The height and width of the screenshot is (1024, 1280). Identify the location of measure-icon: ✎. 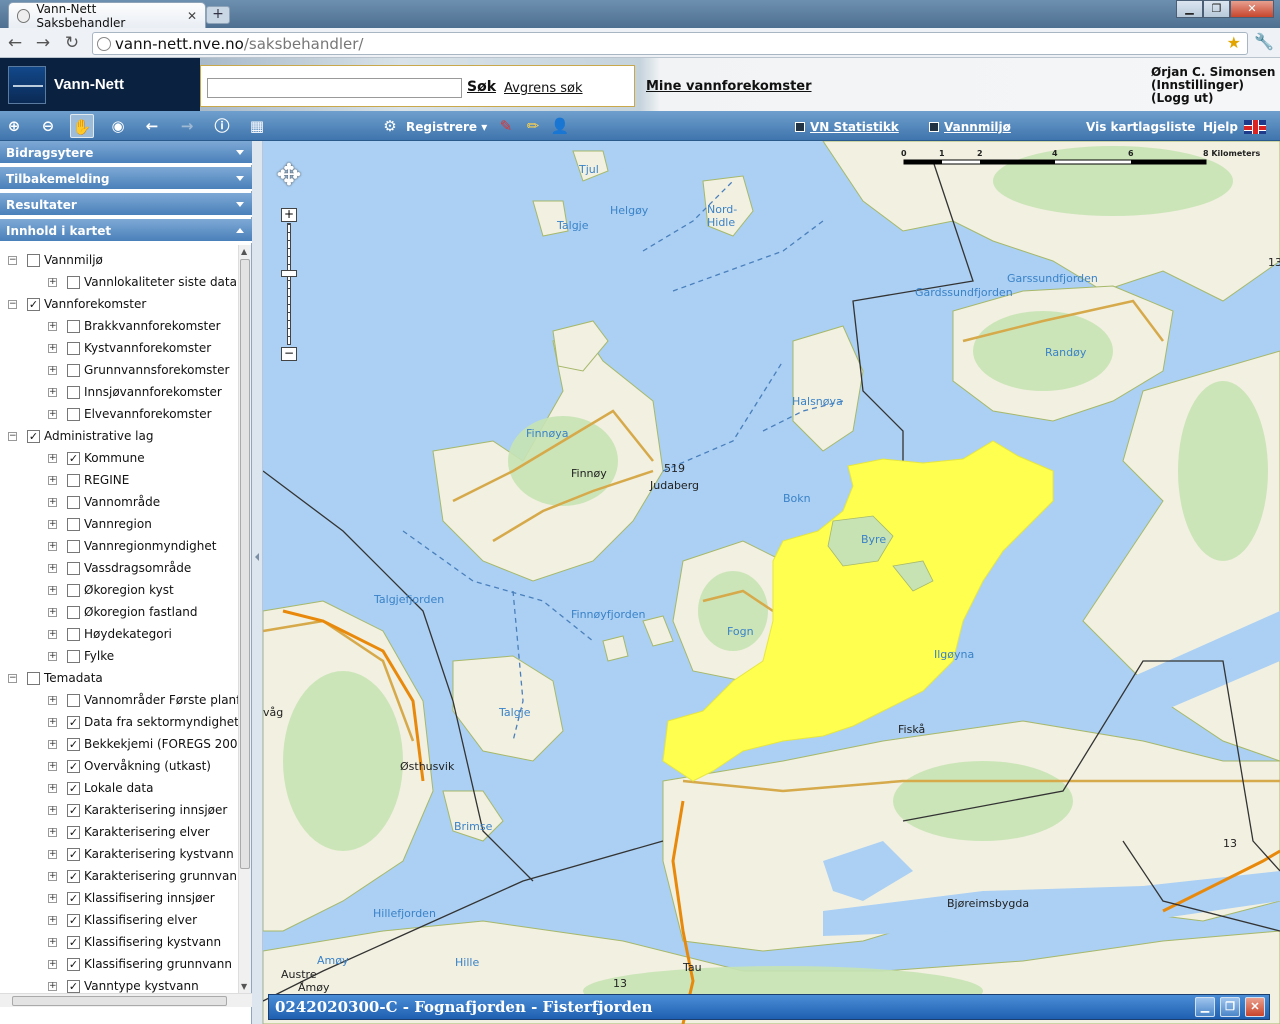
(506, 126).